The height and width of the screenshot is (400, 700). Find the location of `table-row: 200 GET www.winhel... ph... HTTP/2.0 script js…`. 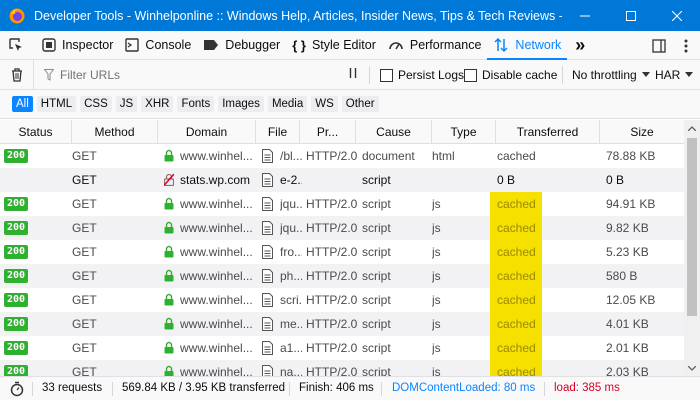

table-row: 200 GET www.winhel... ph... HTTP/2.0 script js… is located at coordinates (342, 276).